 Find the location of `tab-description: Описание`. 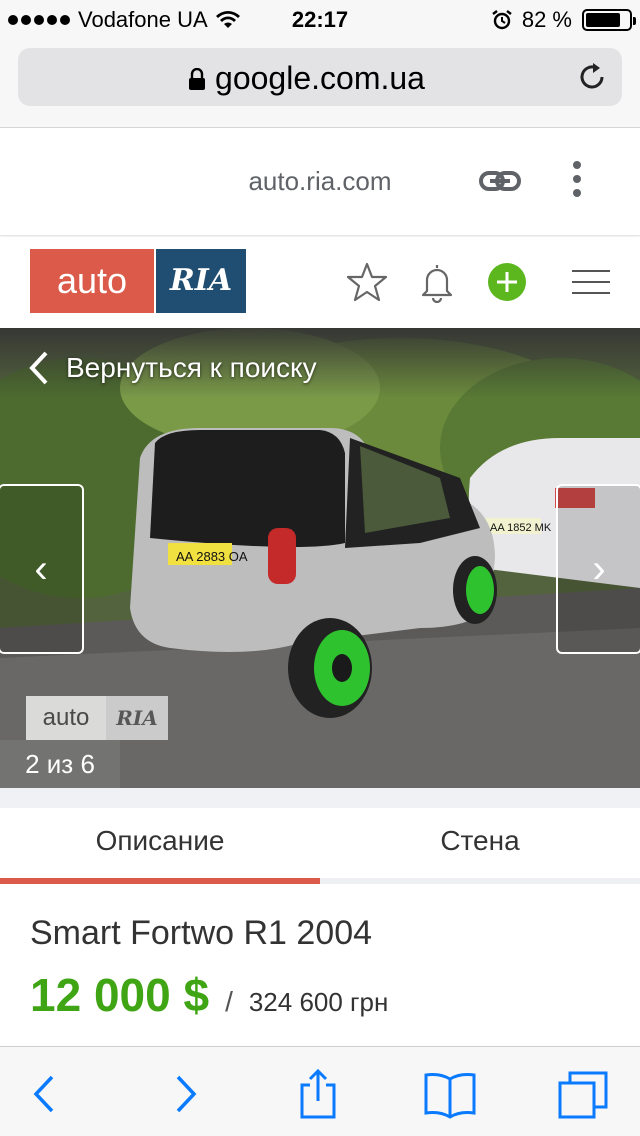

tab-description: Описание is located at coordinates (160, 846).